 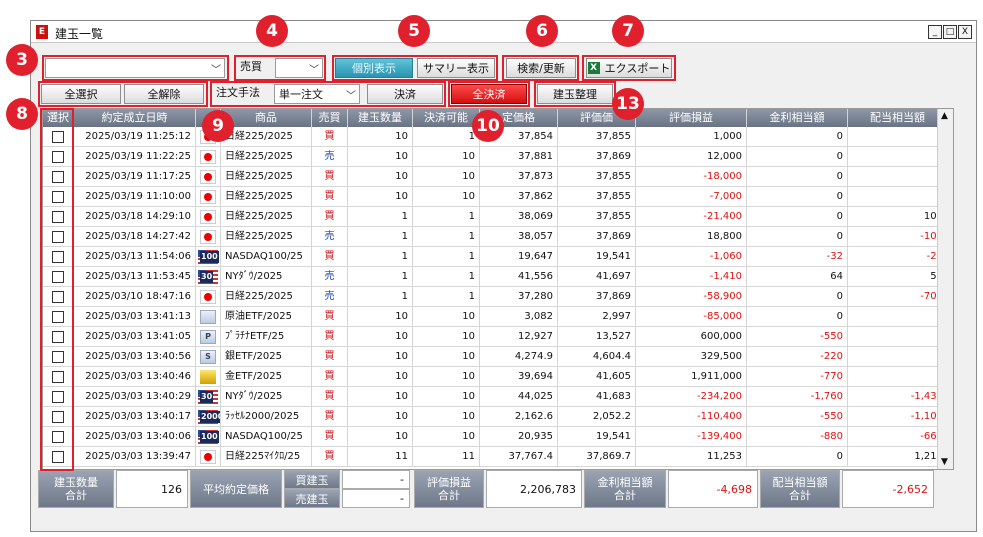 I want to click on jp-flag-icon, so click(x=208, y=177).